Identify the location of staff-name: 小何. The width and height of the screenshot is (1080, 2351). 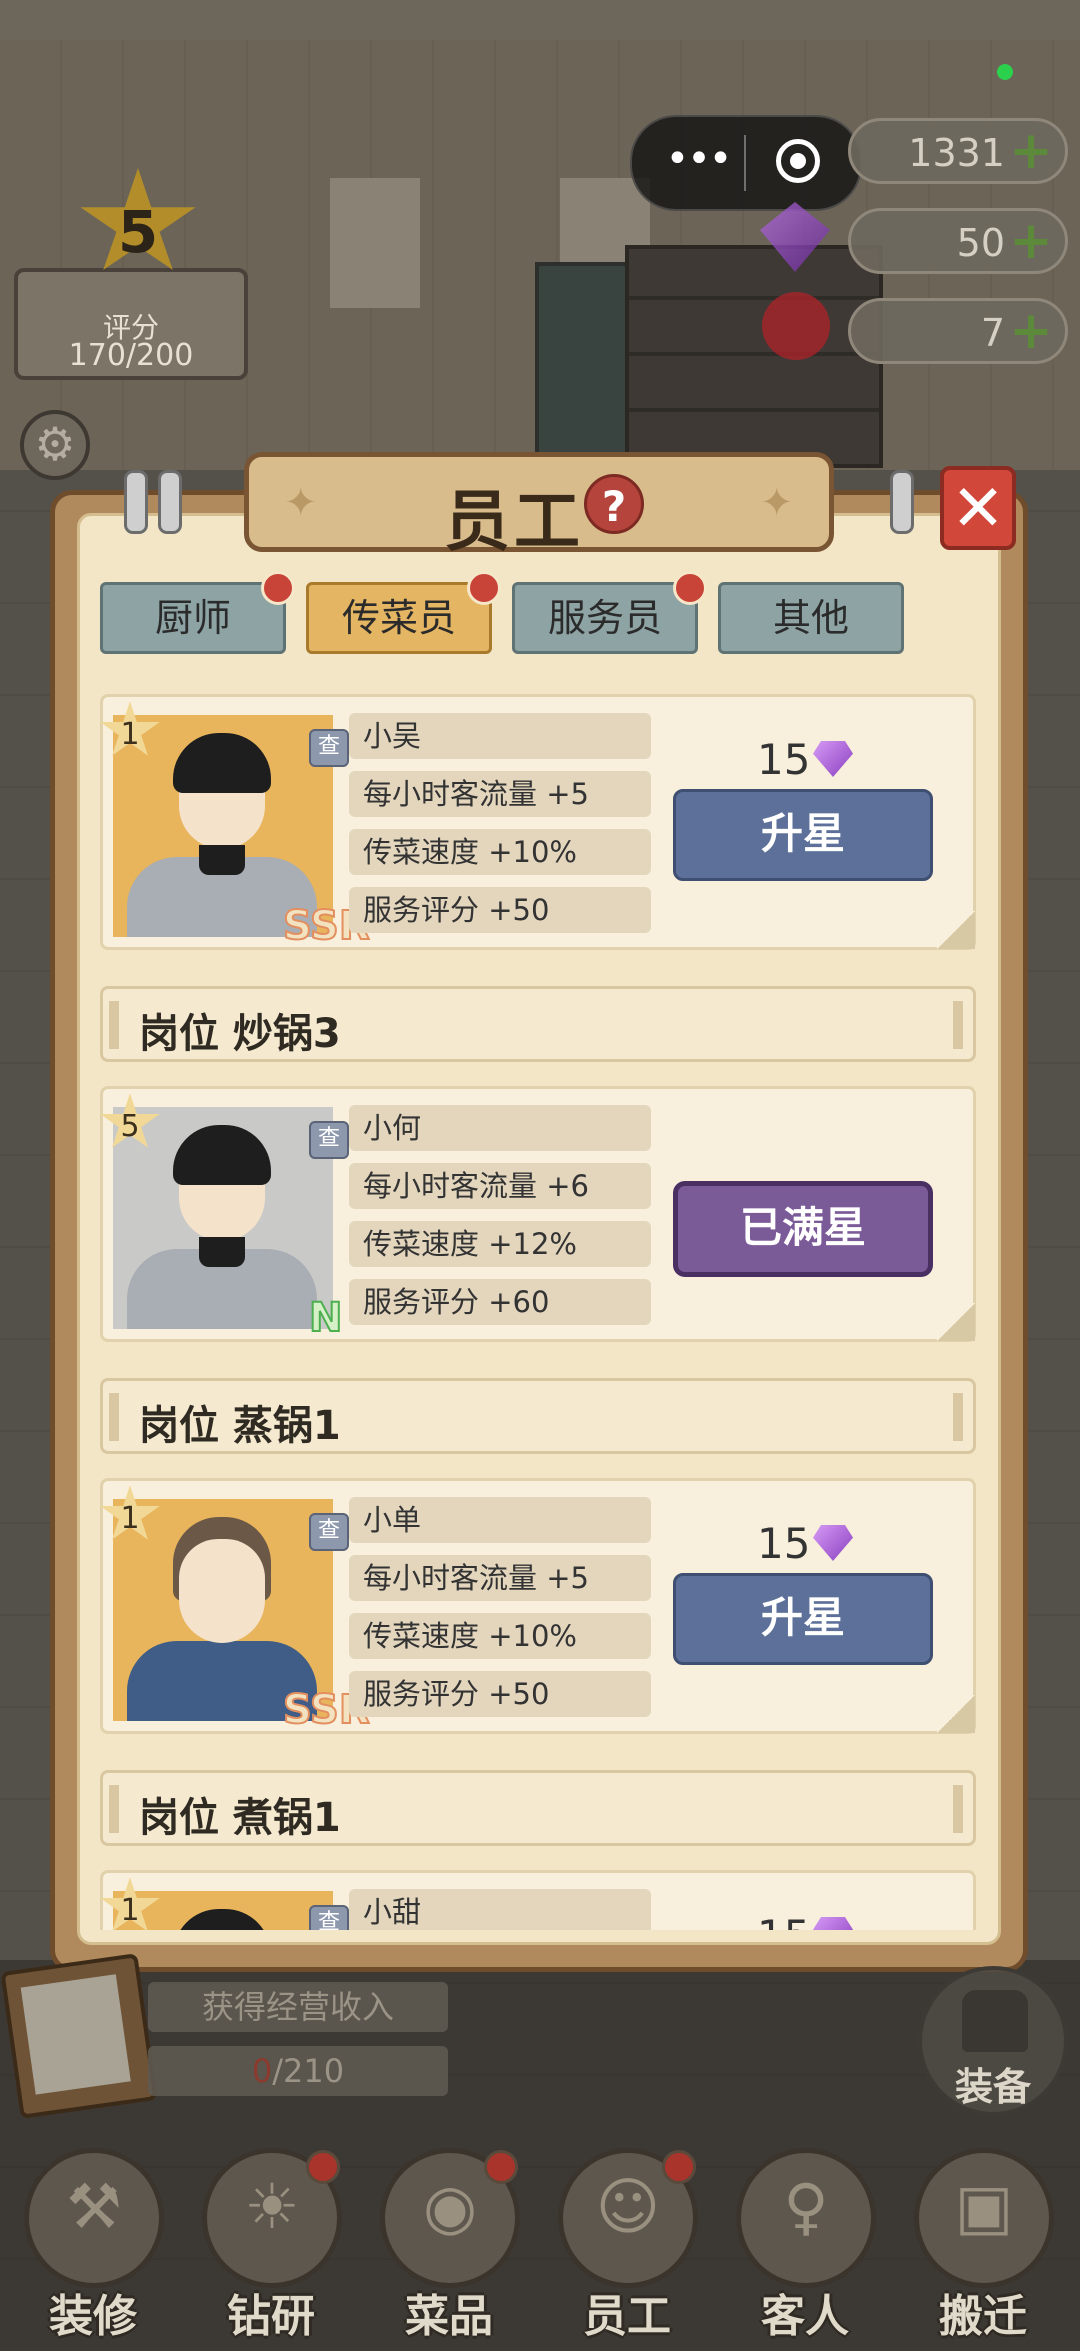
(500, 1128).